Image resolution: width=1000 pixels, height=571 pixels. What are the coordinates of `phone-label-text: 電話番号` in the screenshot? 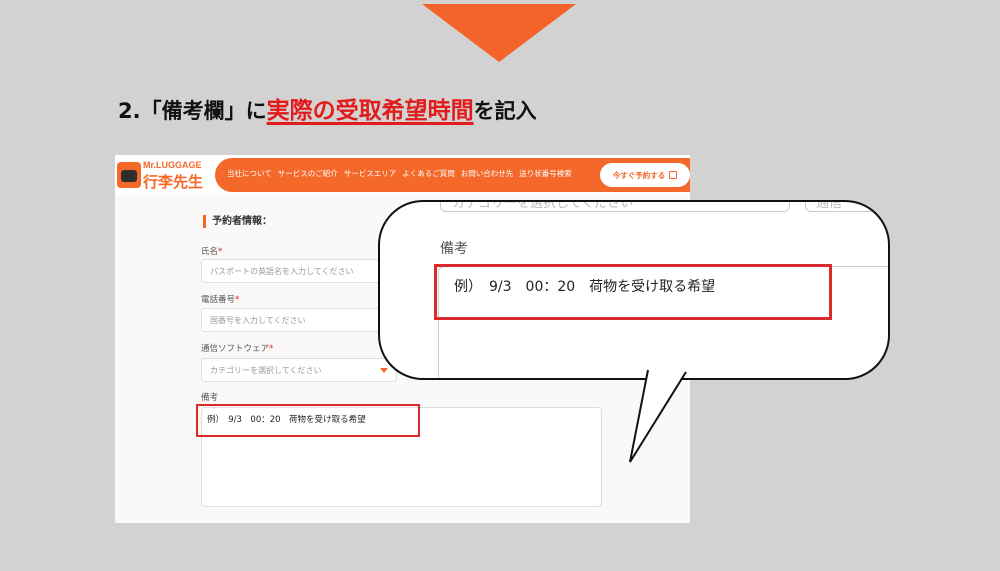 It's located at (218, 300).